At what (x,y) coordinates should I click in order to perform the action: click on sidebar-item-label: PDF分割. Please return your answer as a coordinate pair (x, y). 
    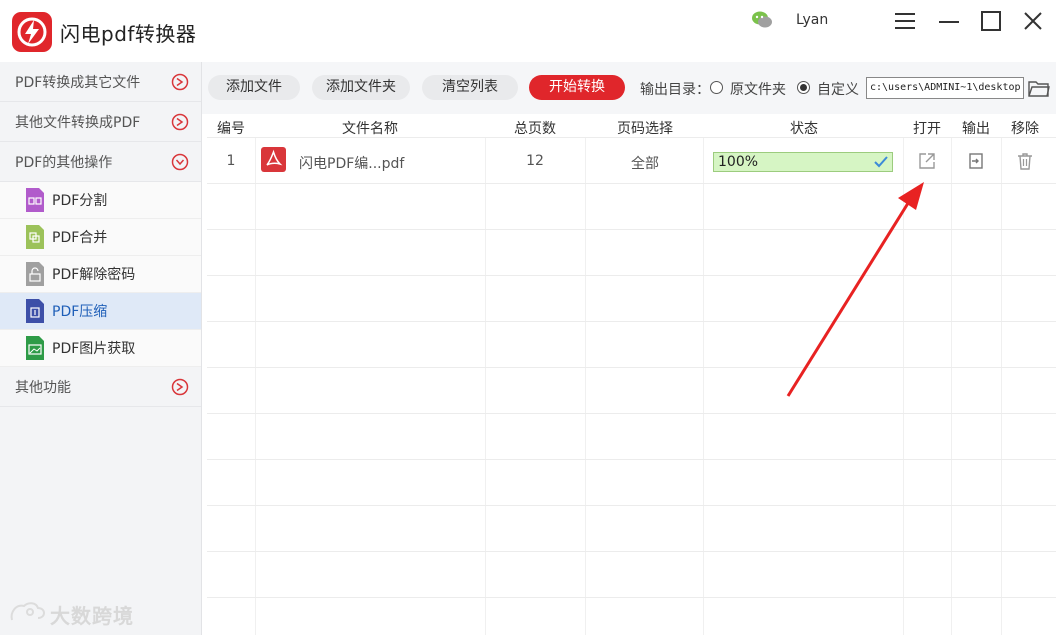
    Looking at the image, I should click on (80, 201).